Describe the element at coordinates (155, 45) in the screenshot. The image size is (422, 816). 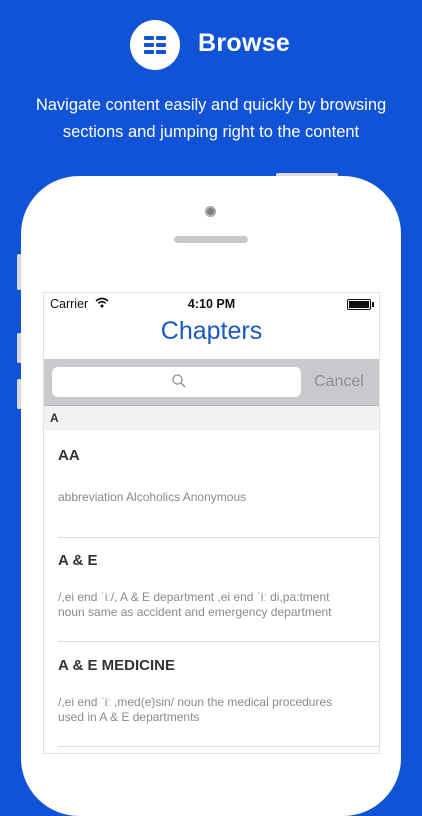
I see `list-icon` at that location.